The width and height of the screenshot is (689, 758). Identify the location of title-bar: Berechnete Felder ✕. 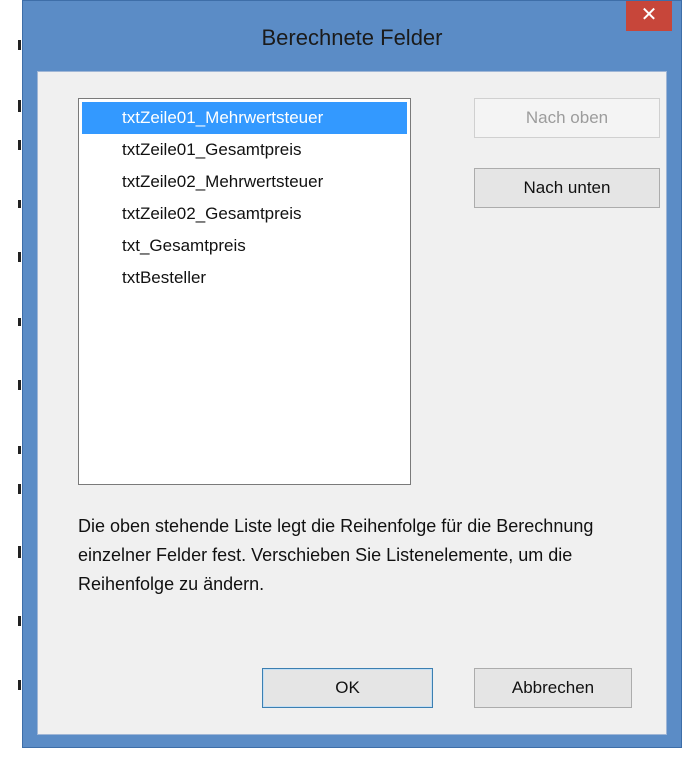
(352, 36).